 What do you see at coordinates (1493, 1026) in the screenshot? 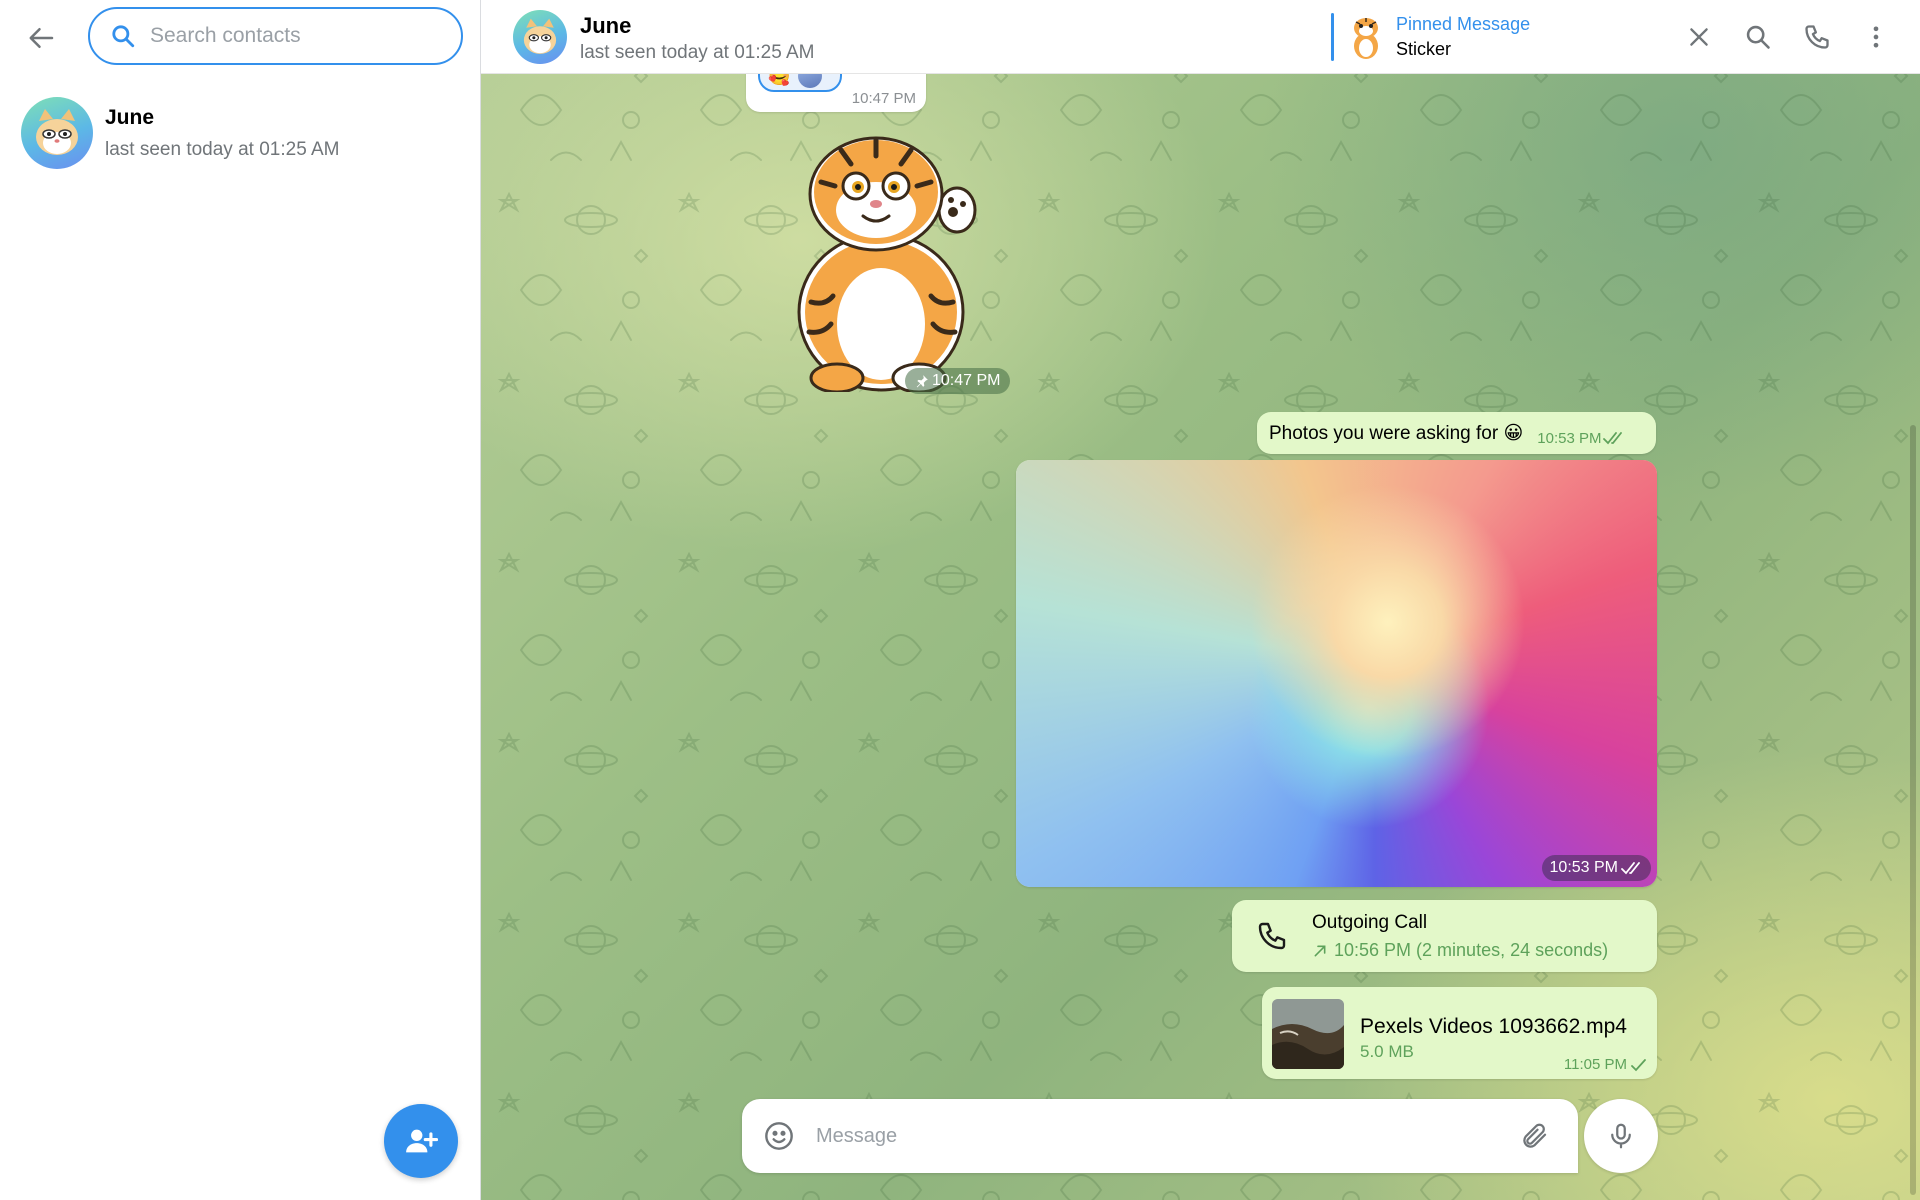
I see `file-name: Pexels Videos 1093662.mp4` at bounding box center [1493, 1026].